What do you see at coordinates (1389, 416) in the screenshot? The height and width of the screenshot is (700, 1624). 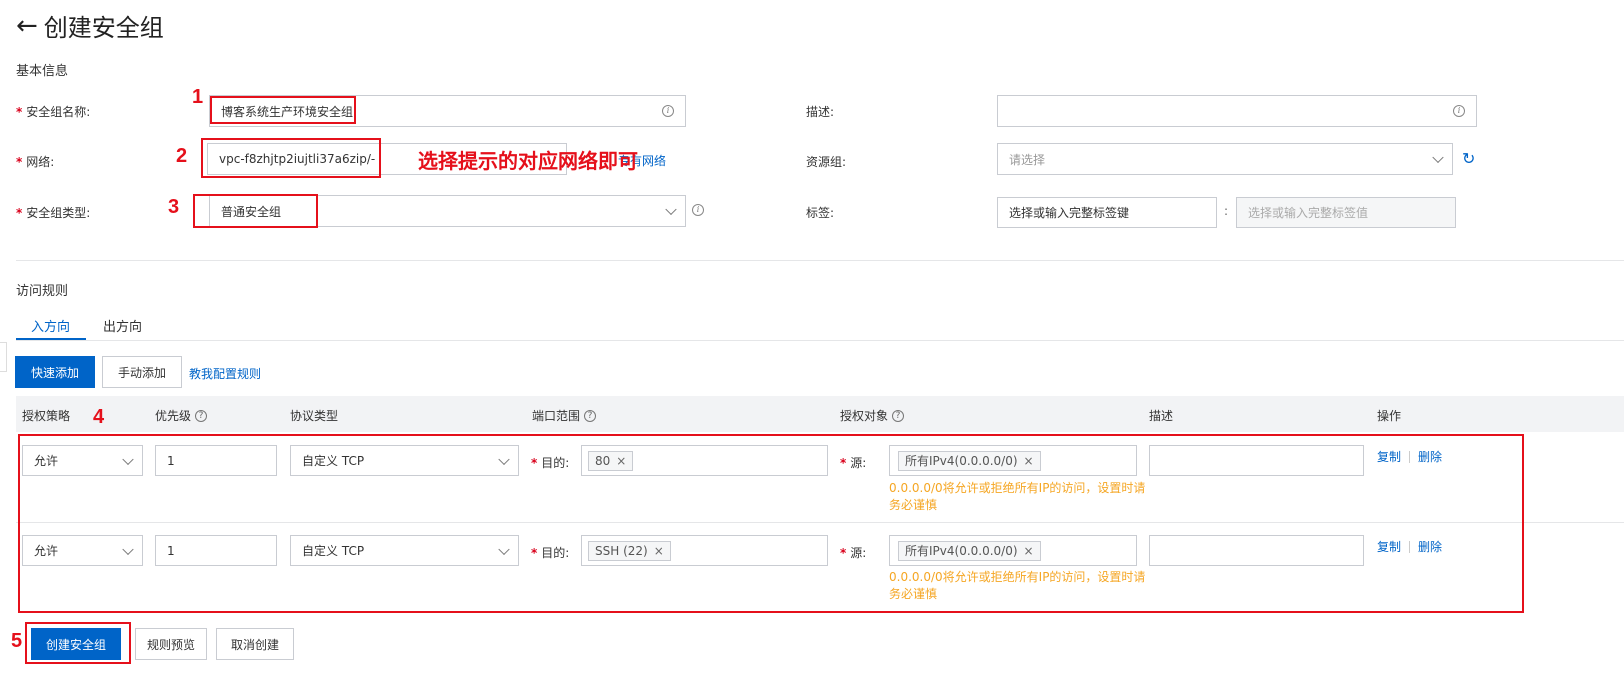 I see `col-actions: 操作` at bounding box center [1389, 416].